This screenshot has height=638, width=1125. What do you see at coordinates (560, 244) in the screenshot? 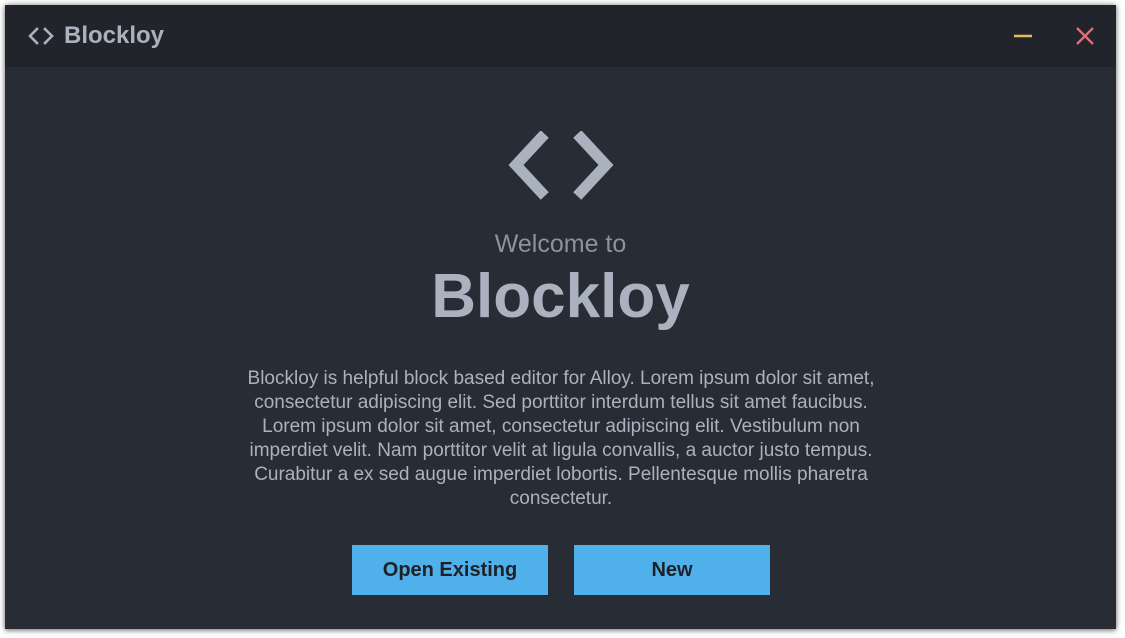
I see `welcome-text: Welcome to` at bounding box center [560, 244].